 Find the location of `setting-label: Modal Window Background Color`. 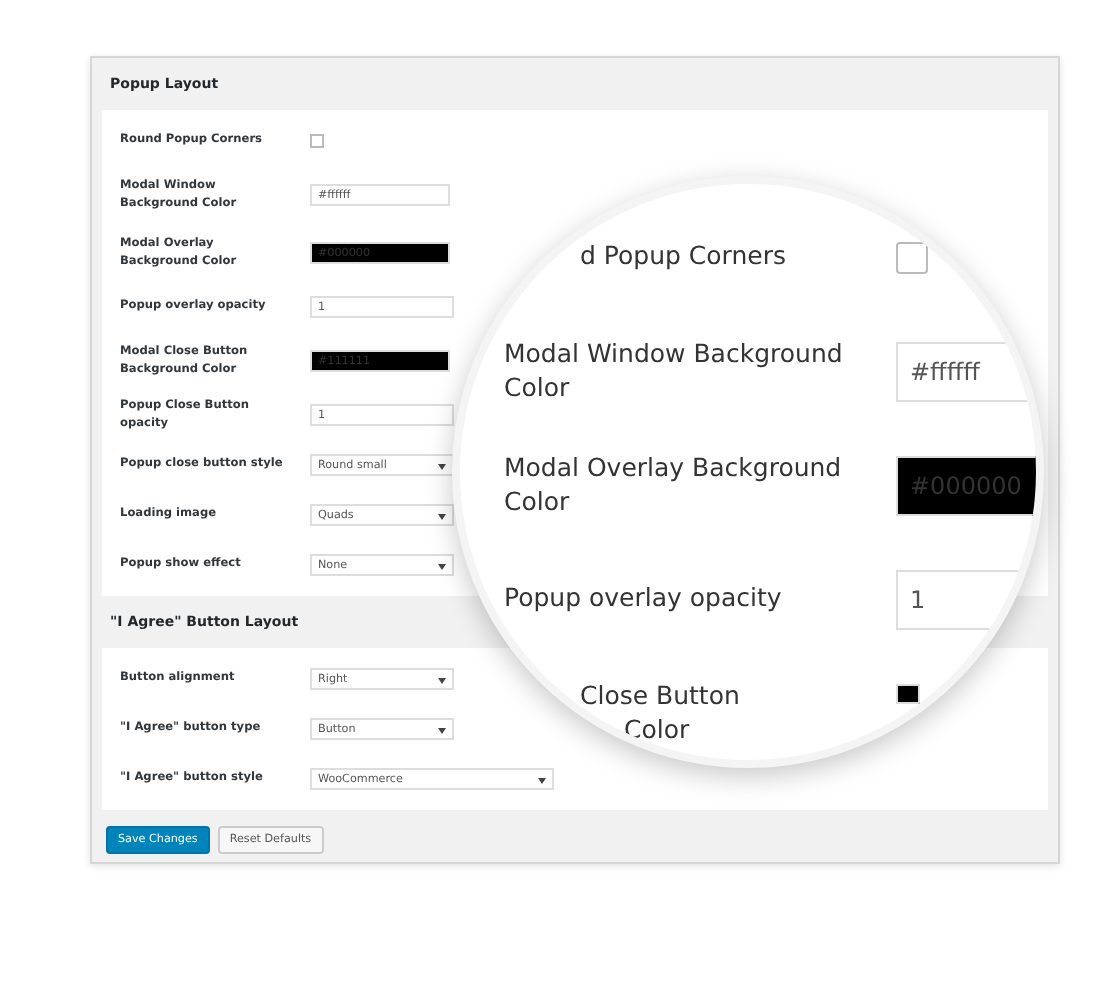

setting-label: Modal Window Background Color is located at coordinates (674, 371).